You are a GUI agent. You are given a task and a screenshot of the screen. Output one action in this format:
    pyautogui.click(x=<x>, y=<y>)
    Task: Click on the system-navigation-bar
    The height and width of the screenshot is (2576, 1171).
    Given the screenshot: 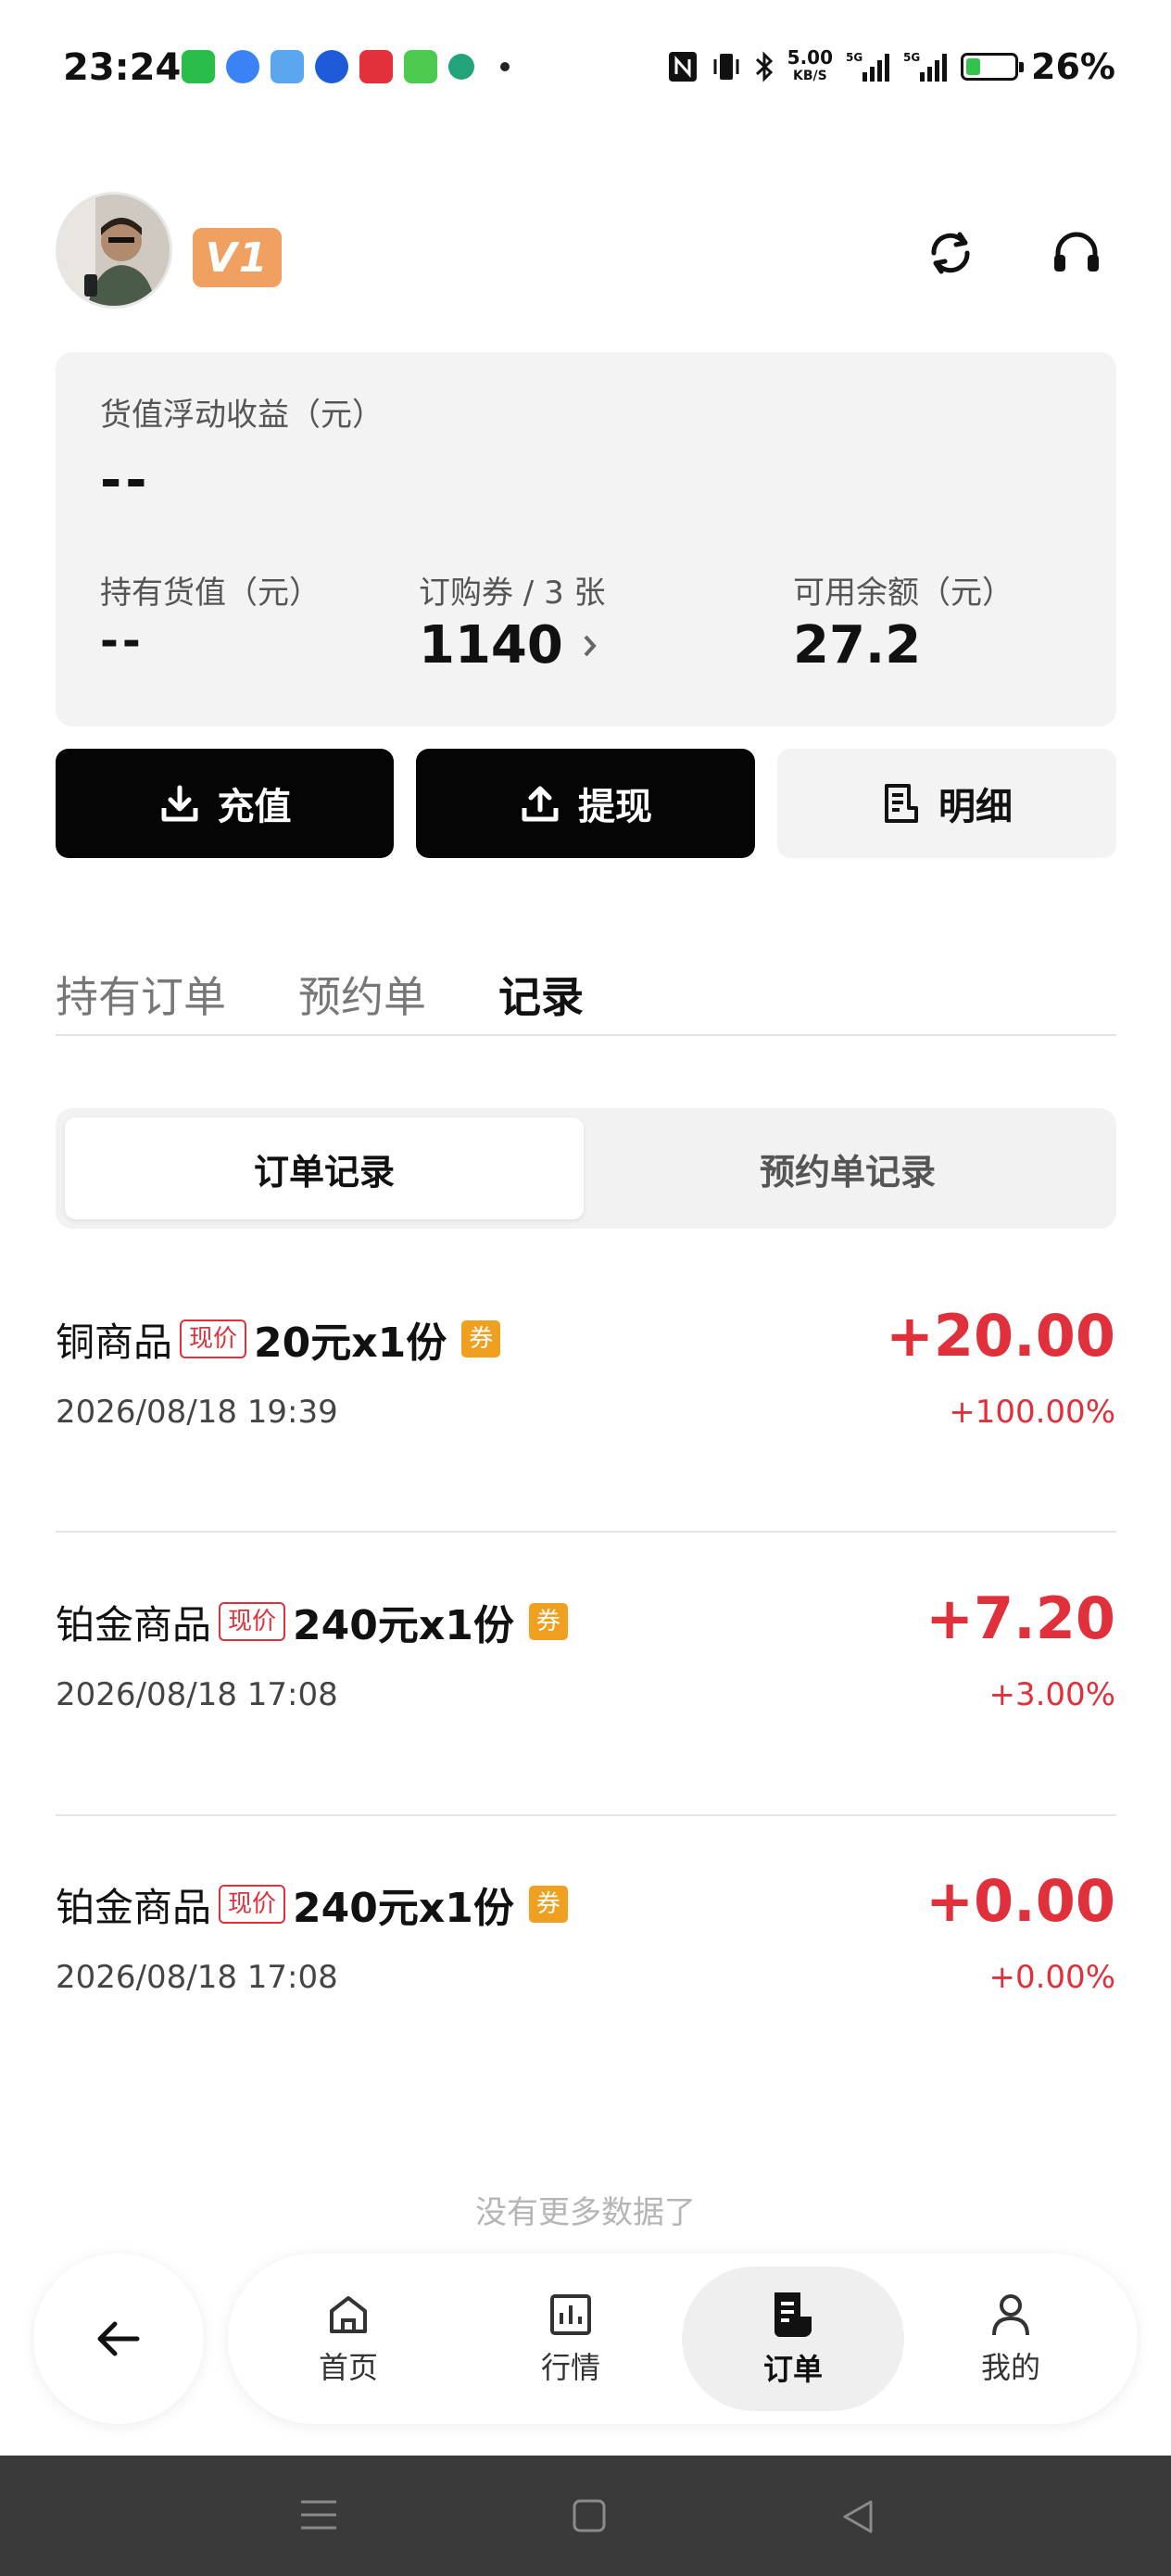 What is the action you would take?
    pyautogui.click(x=585, y=2516)
    